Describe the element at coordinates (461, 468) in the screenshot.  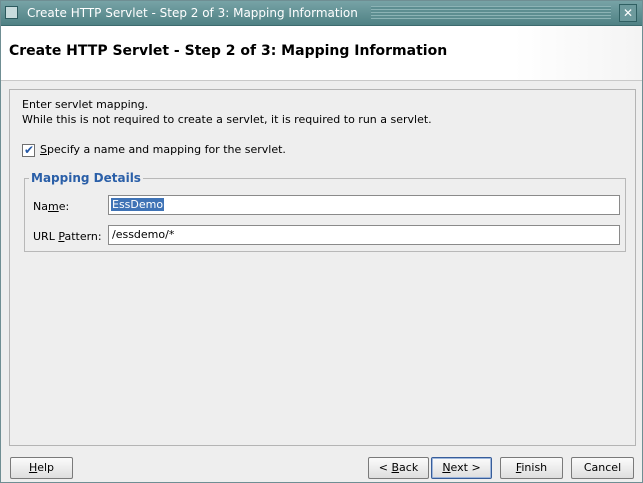
I see `next-button: Next >` at that location.